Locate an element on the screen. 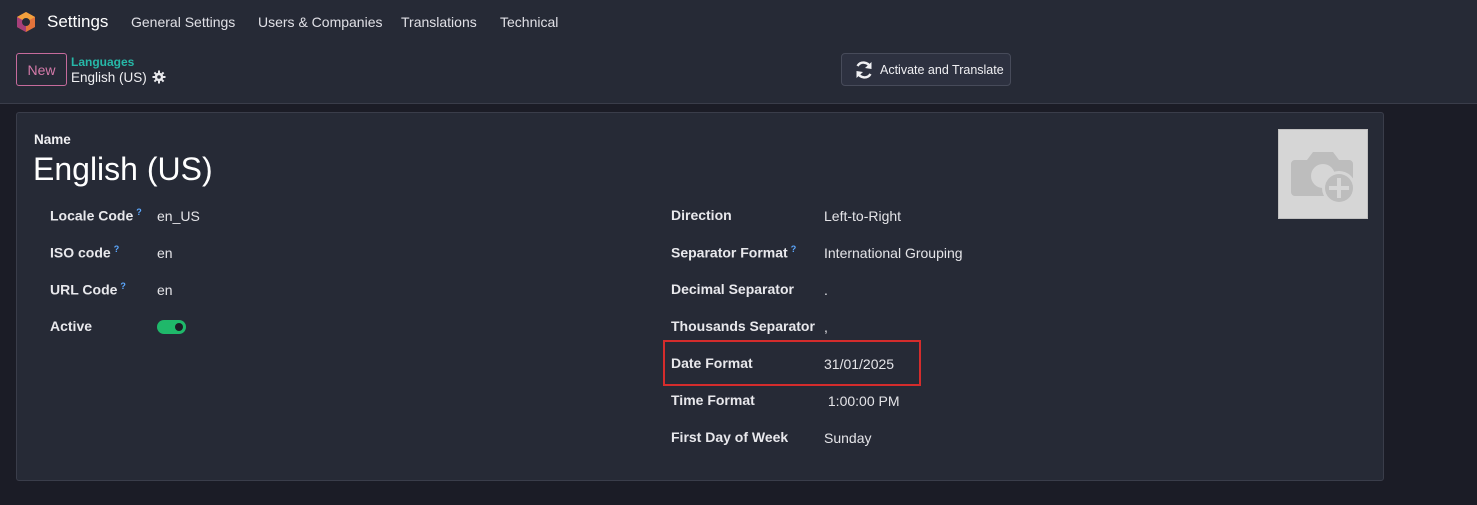 This screenshot has width=1477, height=505. name-field: English (US) is located at coordinates (123, 169).